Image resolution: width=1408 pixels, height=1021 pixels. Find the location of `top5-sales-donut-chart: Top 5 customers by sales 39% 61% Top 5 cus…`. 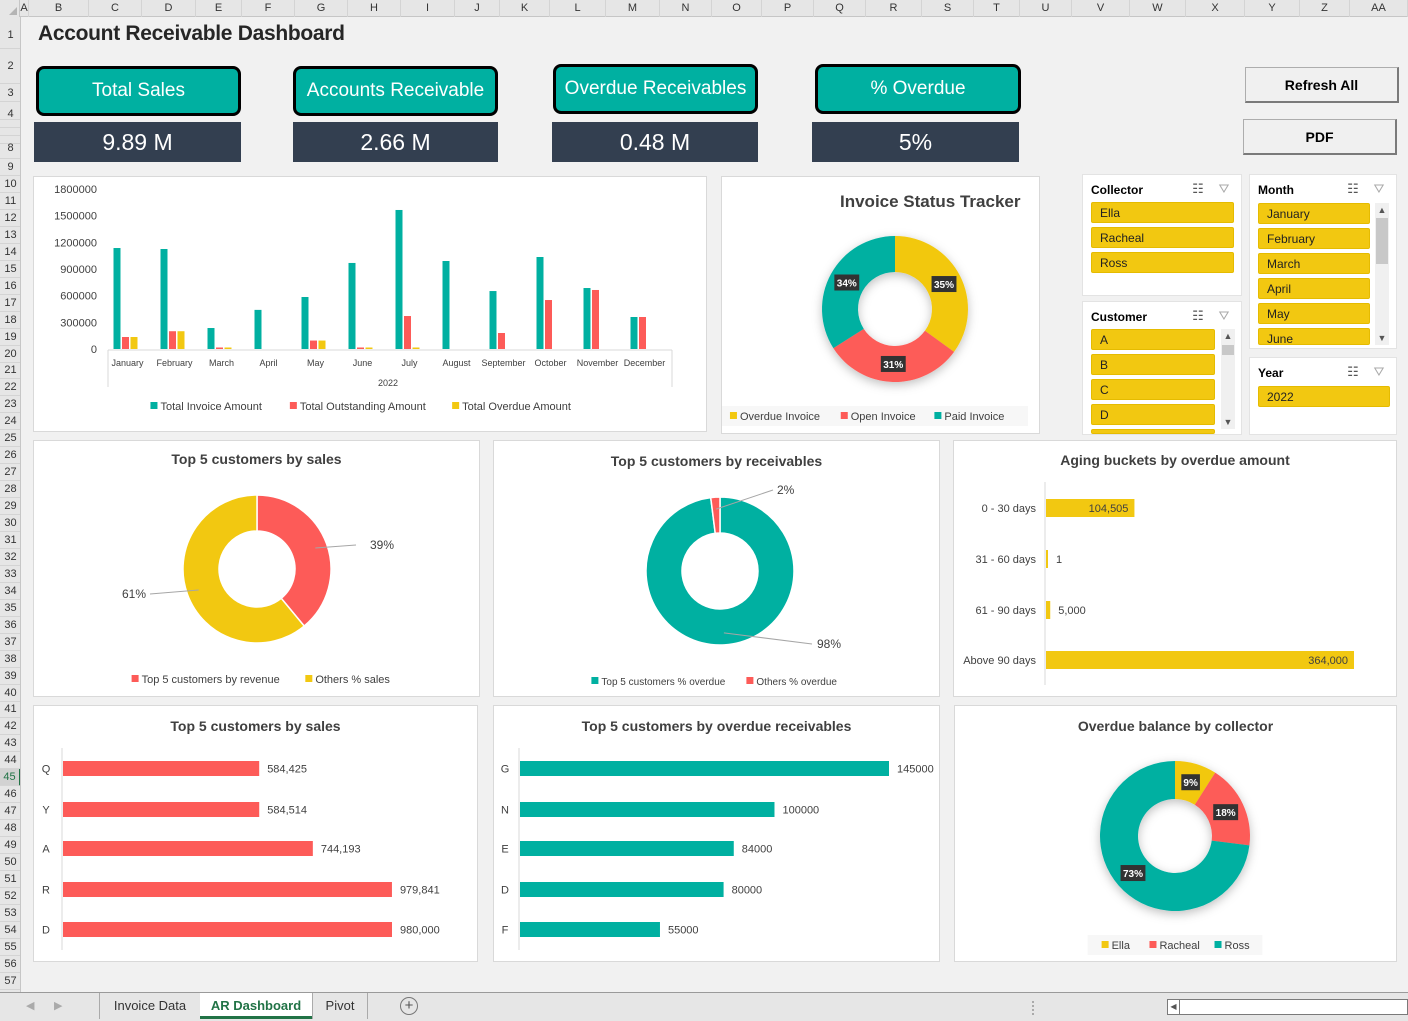

top5-sales-donut-chart: Top 5 customers by sales 39% 61% Top 5 cus… is located at coordinates (256, 568).